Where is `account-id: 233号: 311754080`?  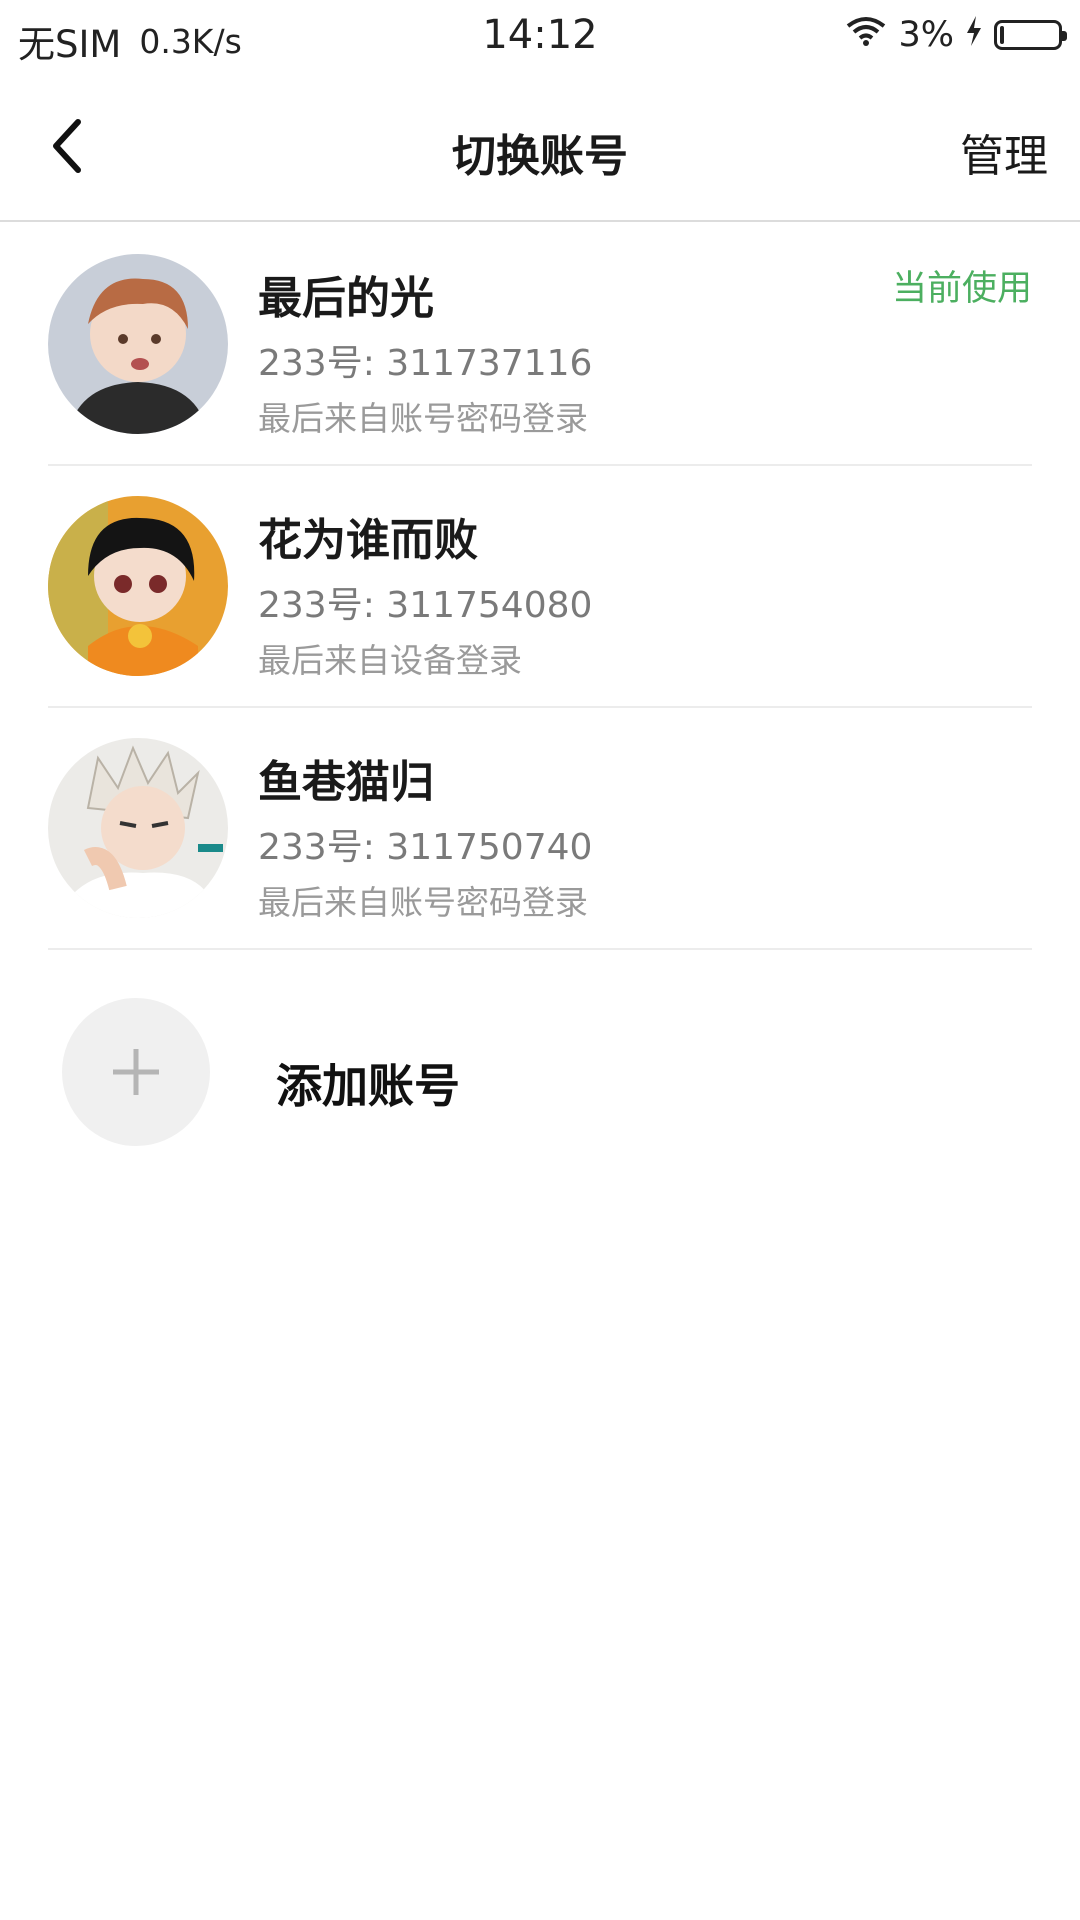
account-id: 233号: 311754080 is located at coordinates (425, 605).